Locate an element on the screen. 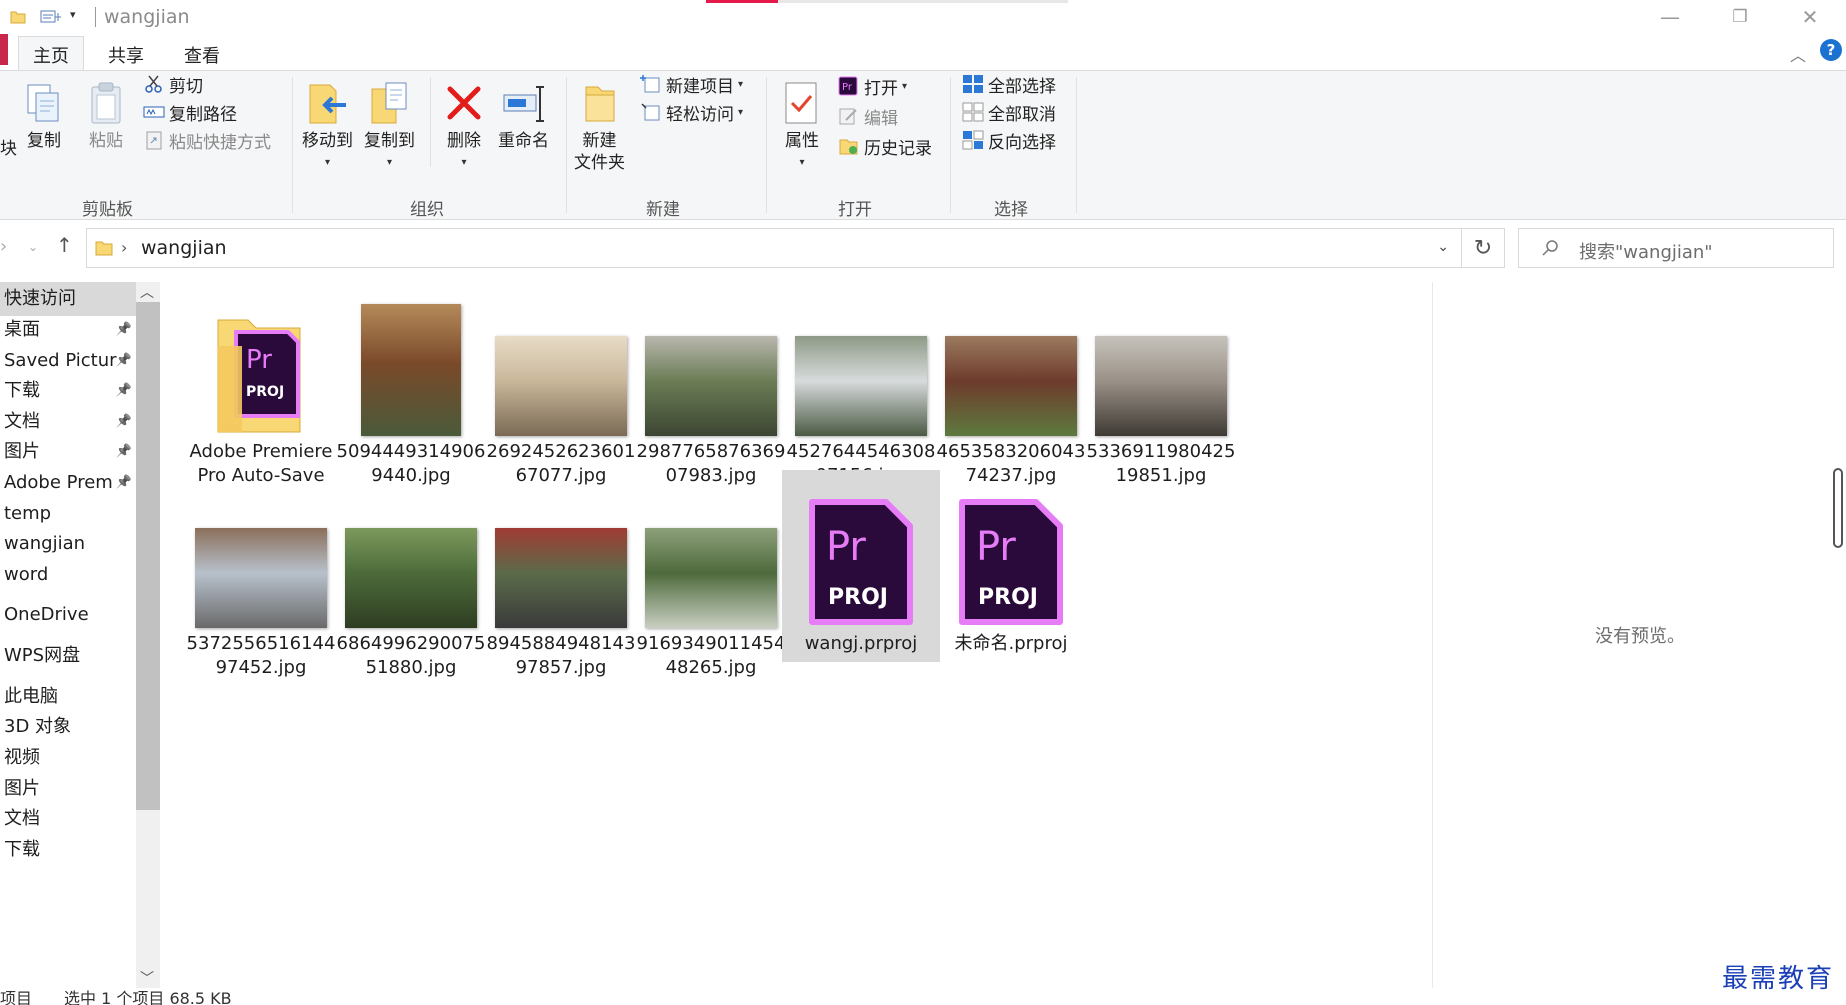 This screenshot has width=1846, height=1005. open-button: Pr 打开 ▾ is located at coordinates (872, 86).